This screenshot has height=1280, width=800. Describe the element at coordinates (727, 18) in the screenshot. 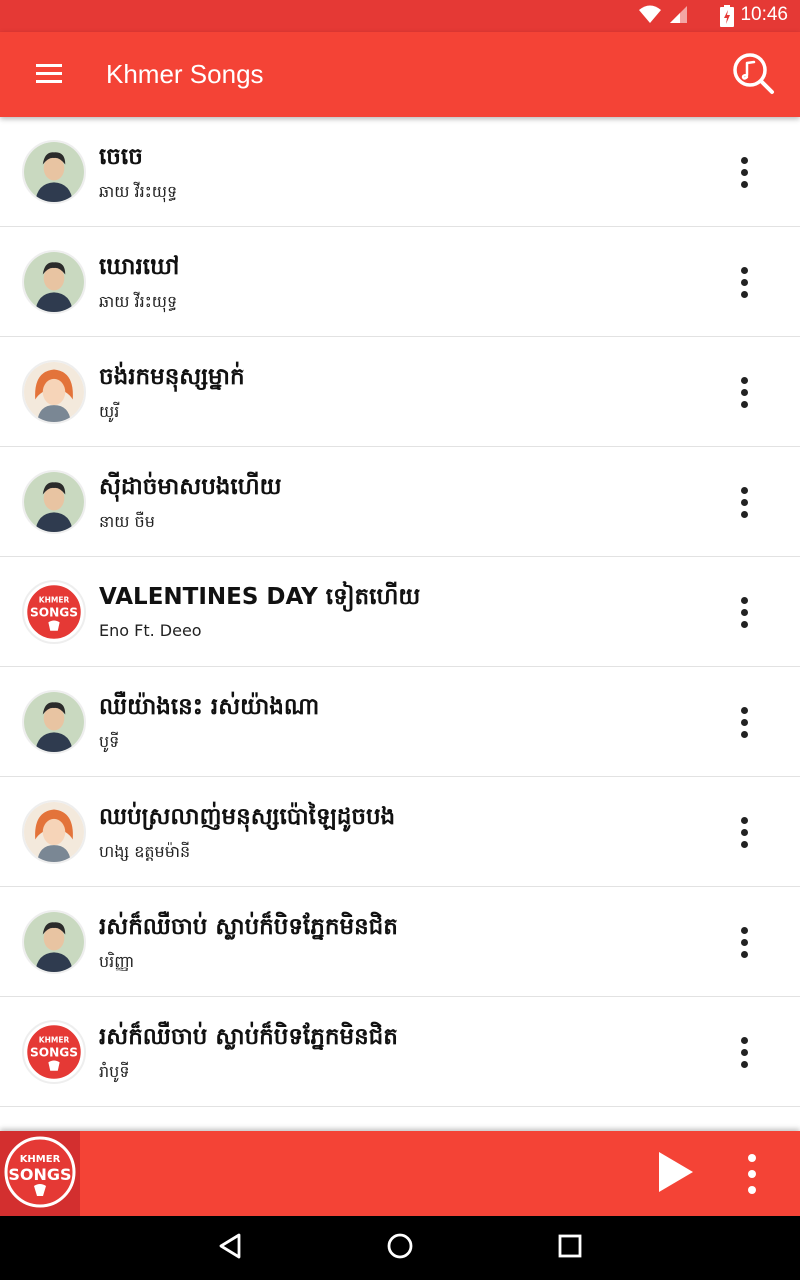

I see `battery-charging-icon` at that location.